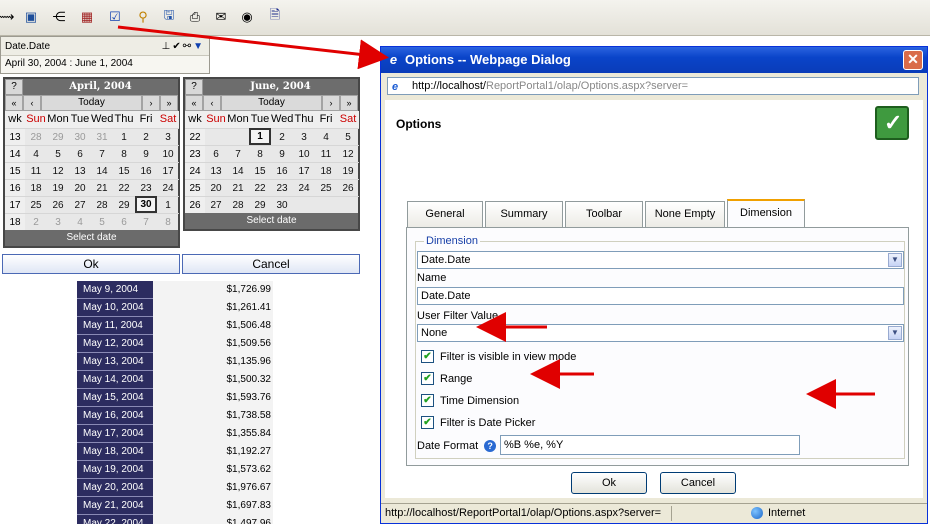 The image size is (930, 524). Describe the element at coordinates (115, 326) in the screenshot. I see `row-date: May 11, 2004` at that location.